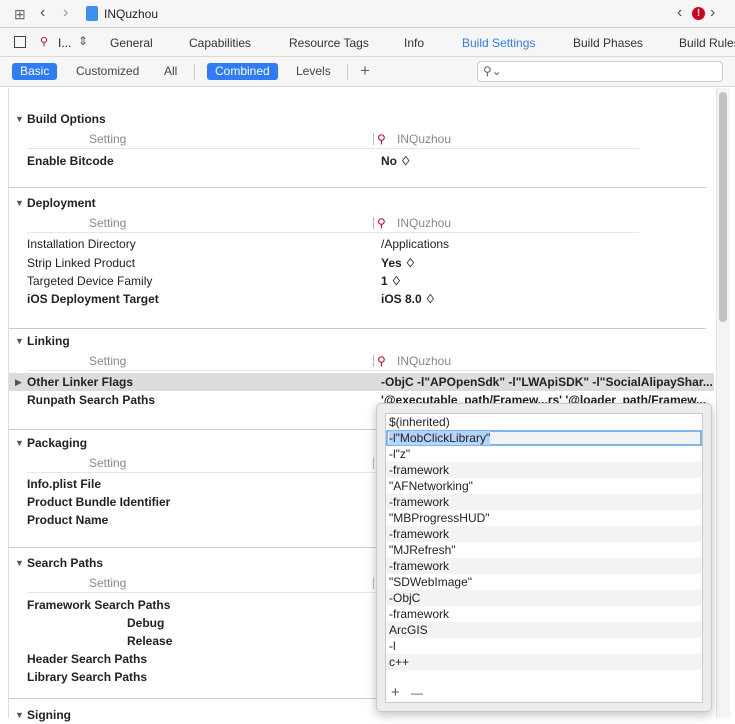 Image resolution: width=735 pixels, height=724 pixels. Describe the element at coordinates (65, 563) in the screenshot. I see `section-title: Search Paths` at that location.